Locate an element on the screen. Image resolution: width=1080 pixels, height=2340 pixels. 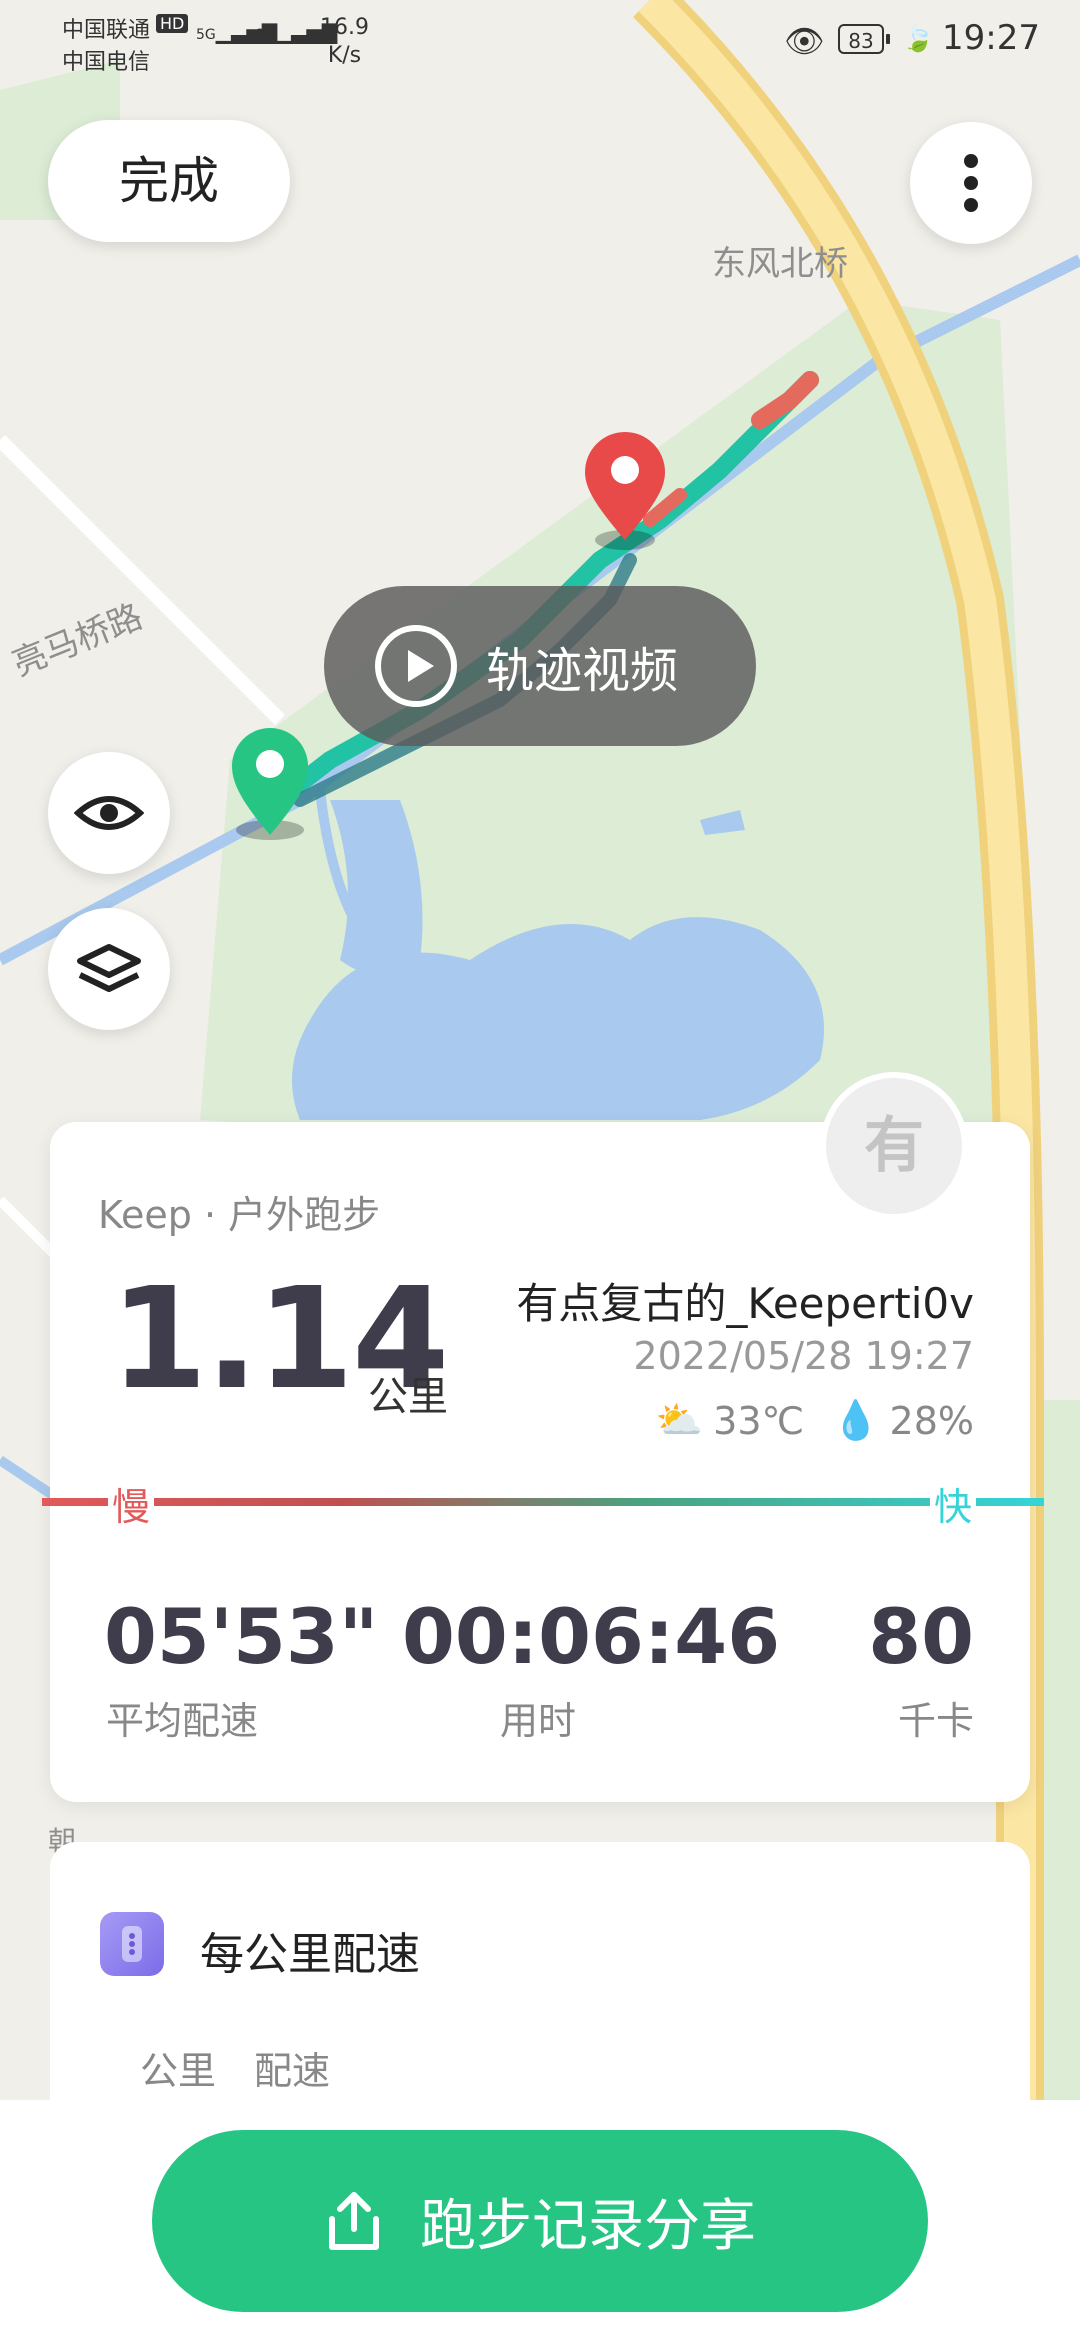
done-button: 完成 is located at coordinates (169, 181).